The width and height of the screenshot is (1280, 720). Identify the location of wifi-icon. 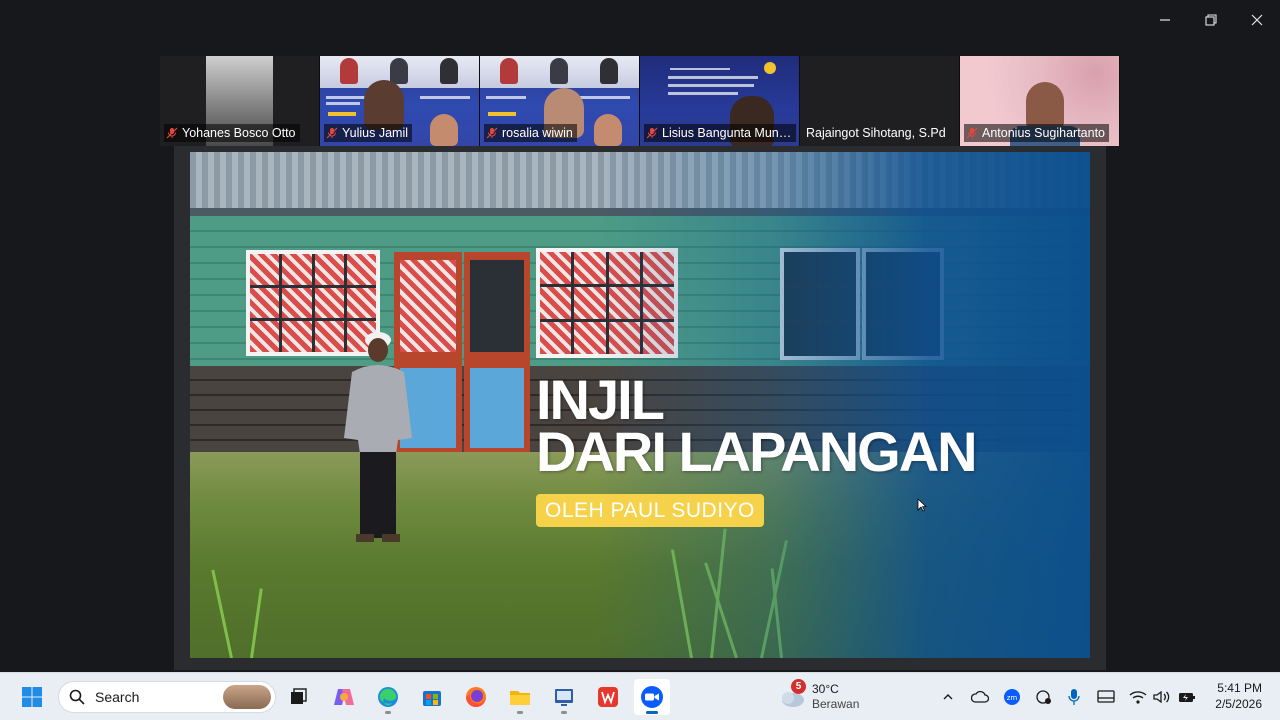
(1138, 697).